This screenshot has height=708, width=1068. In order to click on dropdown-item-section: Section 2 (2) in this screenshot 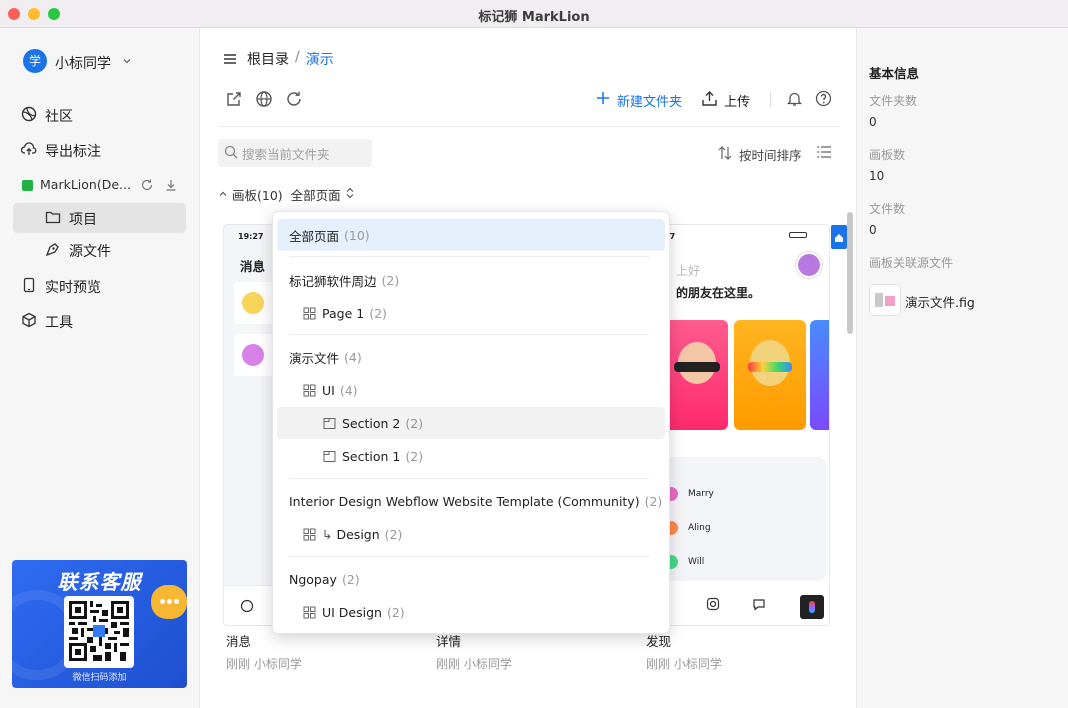, I will do `click(471, 423)`.